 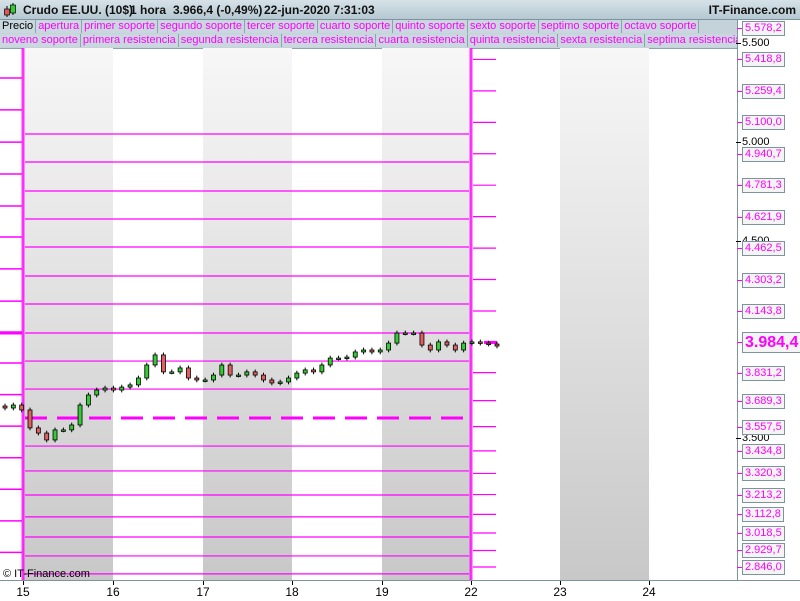 I want to click on level-price-label: 4.781,3, so click(x=761, y=186).